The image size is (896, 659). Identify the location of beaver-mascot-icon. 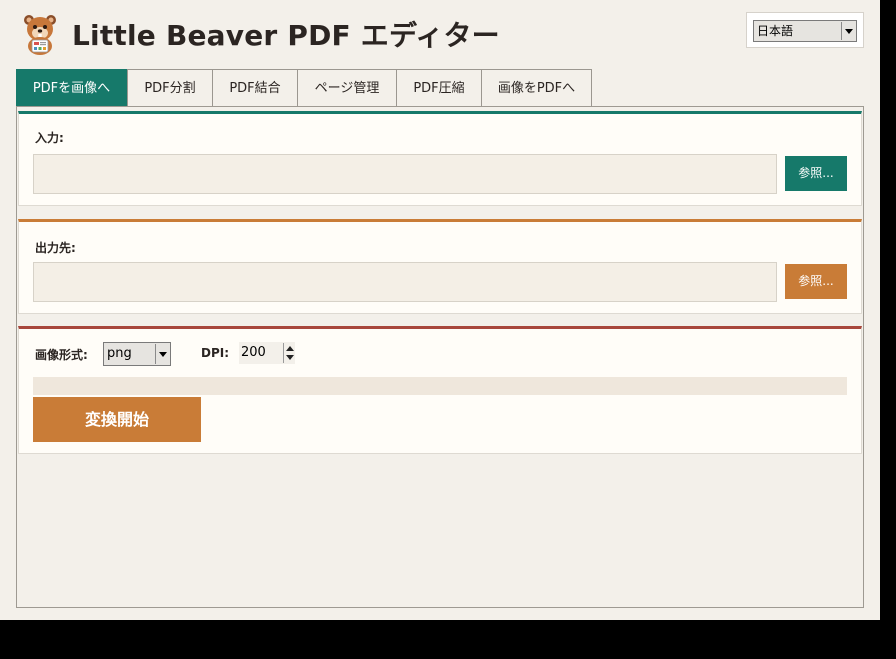
(40, 35).